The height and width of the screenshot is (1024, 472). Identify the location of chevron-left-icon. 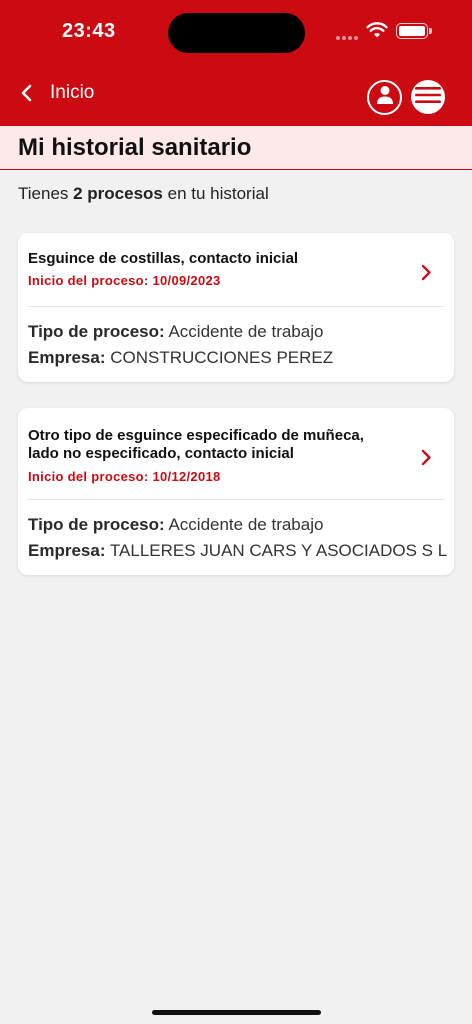
(26, 93).